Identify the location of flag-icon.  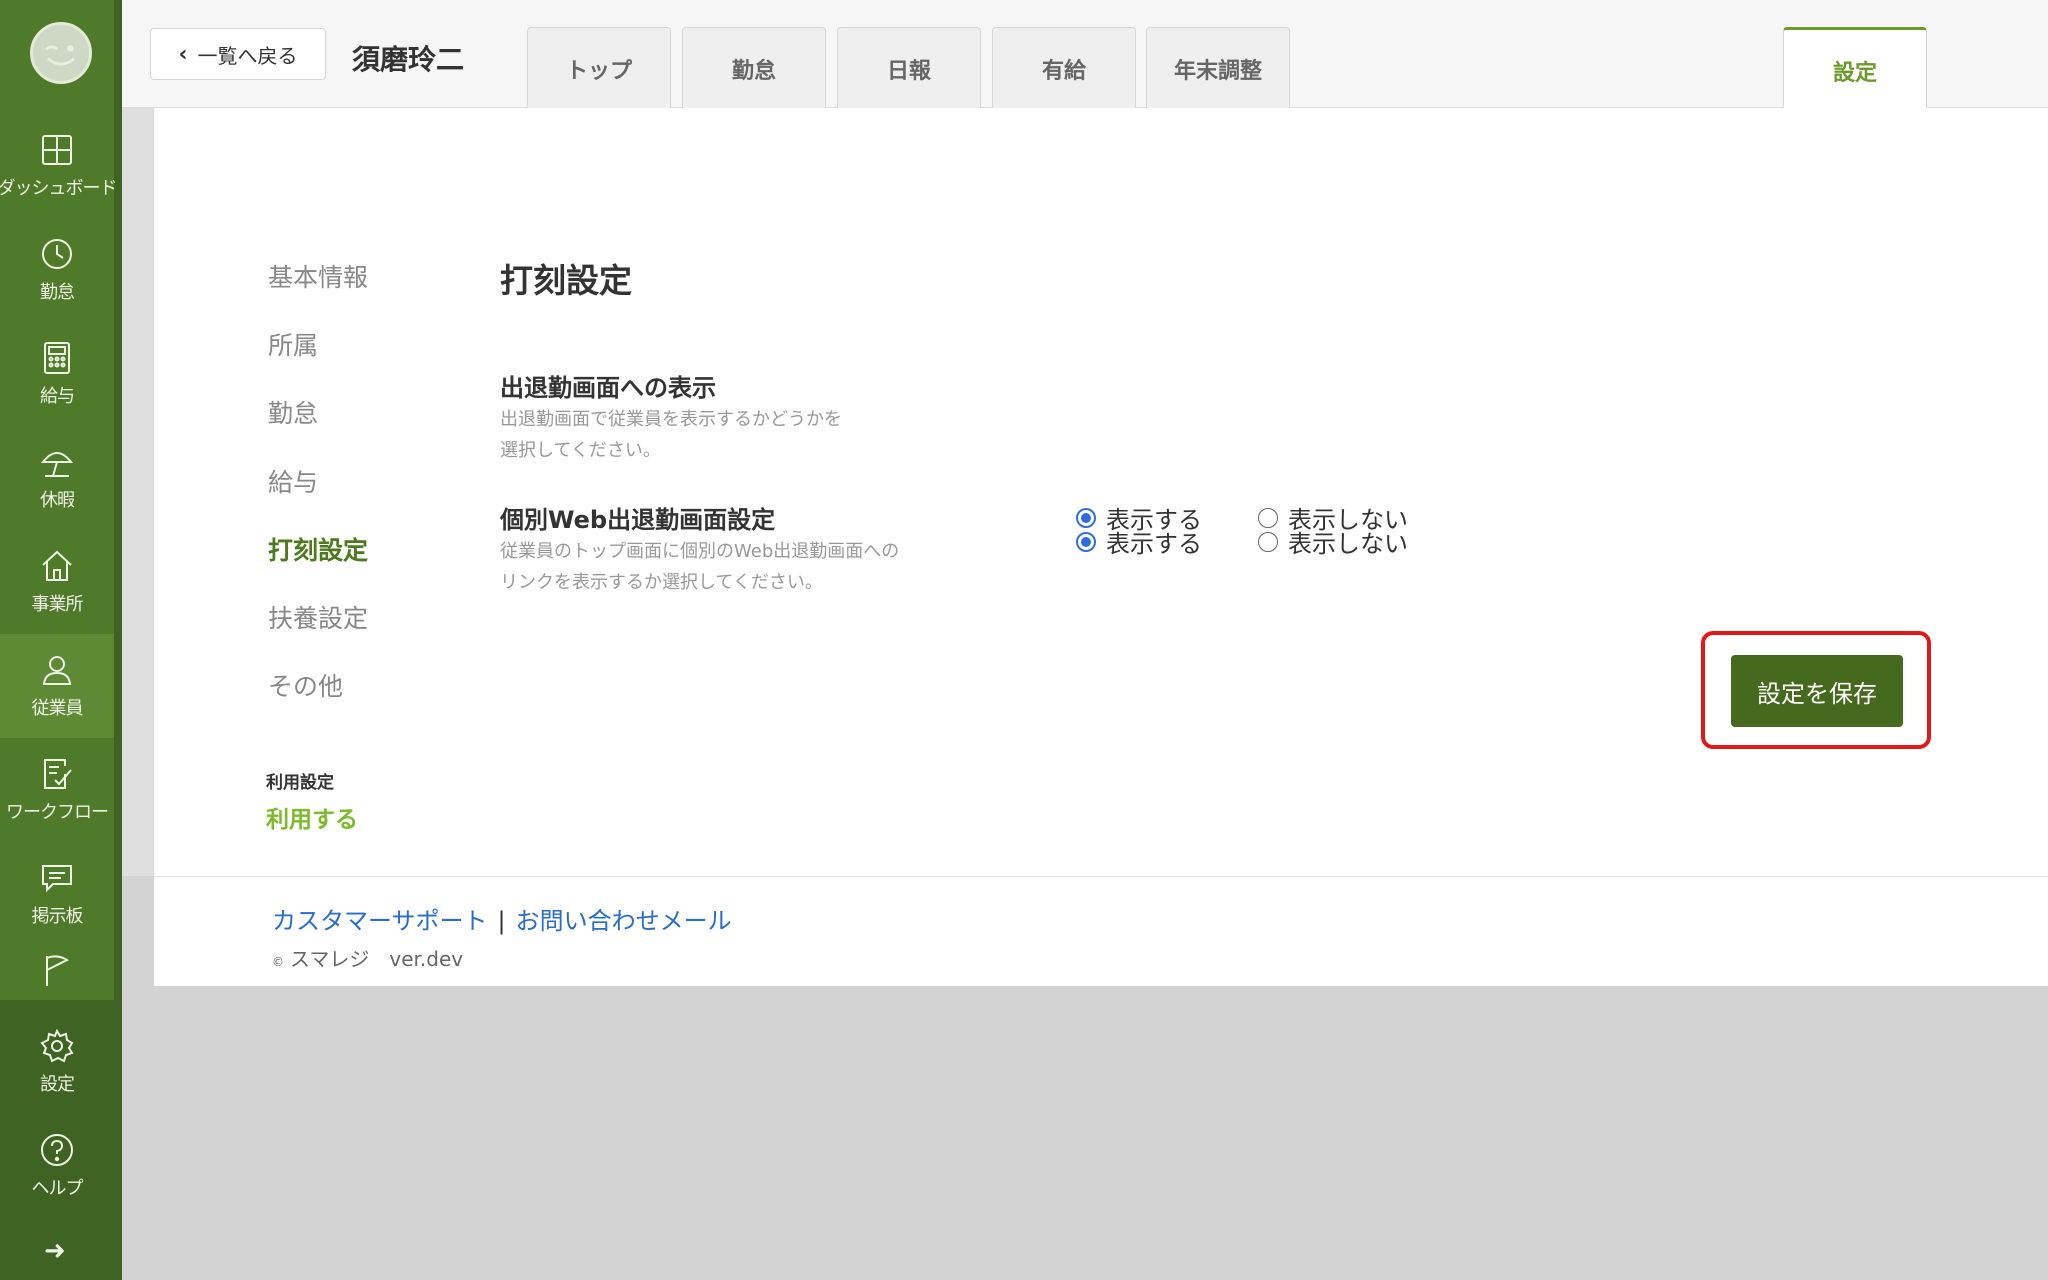
(57, 970).